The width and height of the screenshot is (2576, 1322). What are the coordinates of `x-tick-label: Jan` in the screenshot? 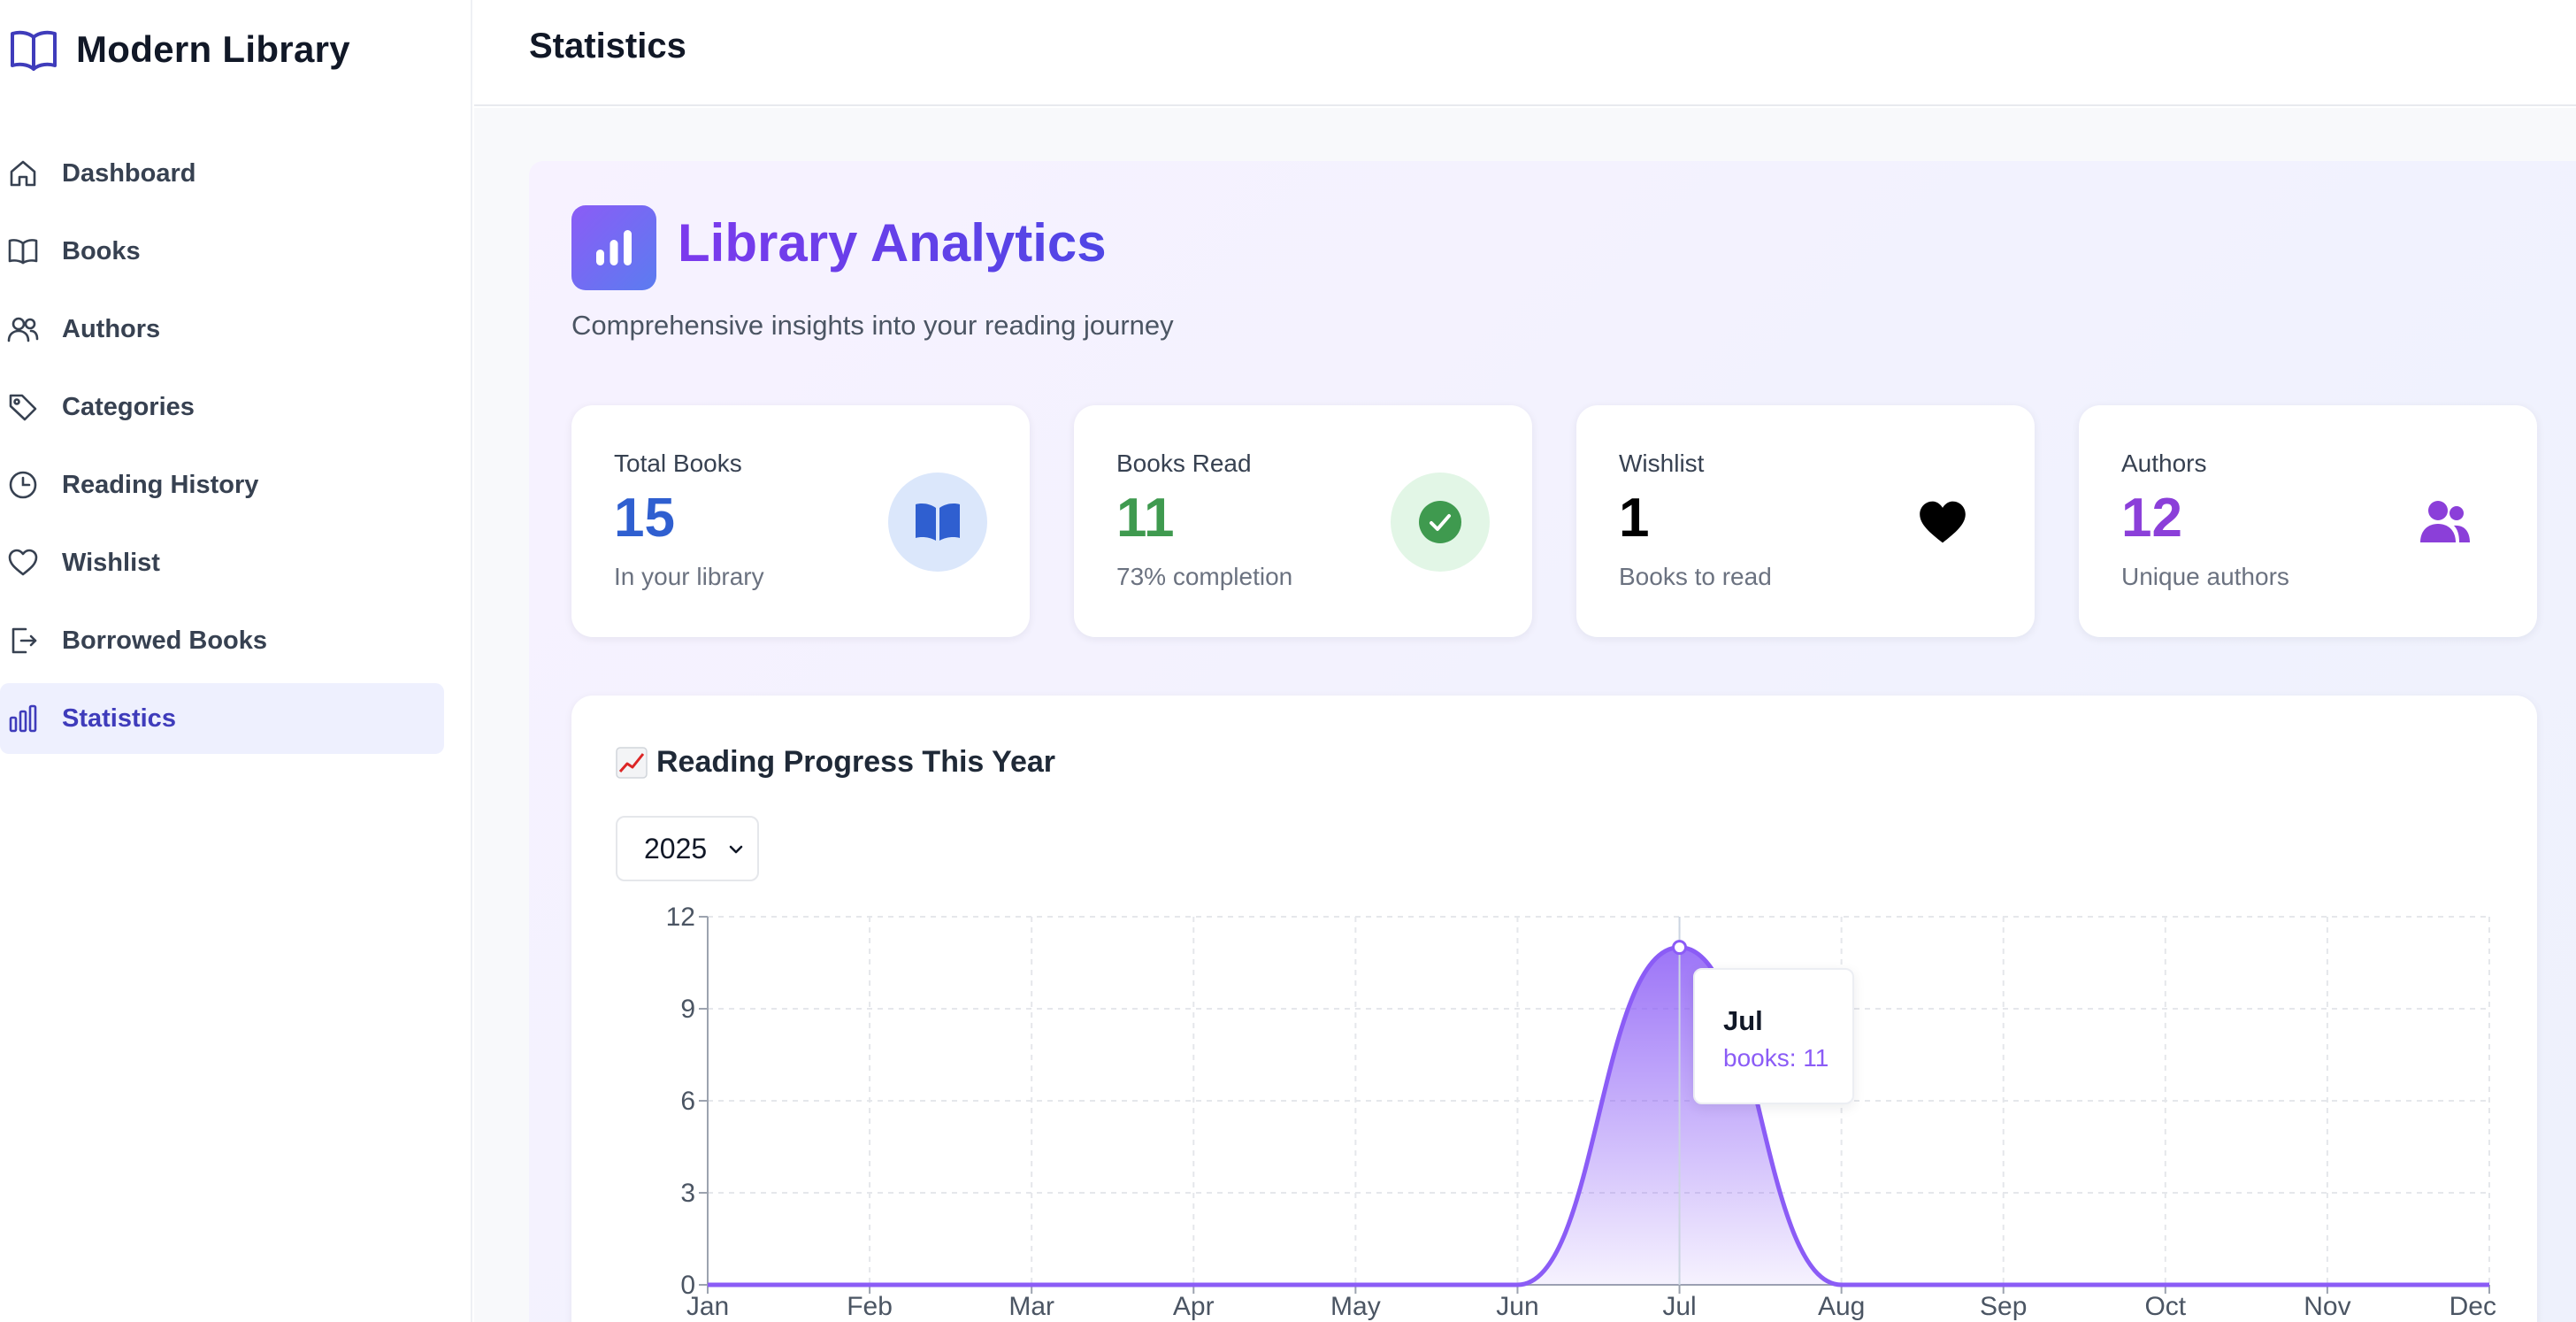 It's located at (707, 1306).